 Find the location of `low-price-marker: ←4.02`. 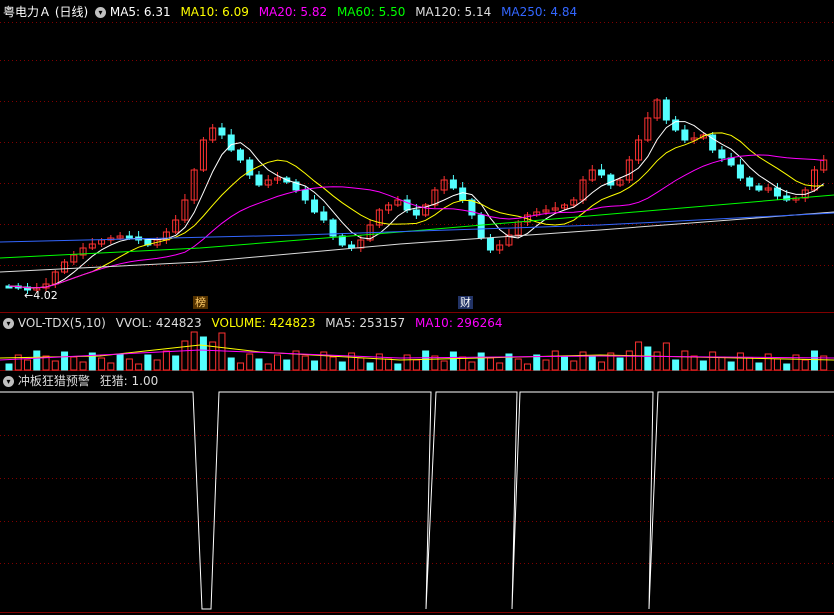

low-price-marker: ←4.02 is located at coordinates (41, 295).